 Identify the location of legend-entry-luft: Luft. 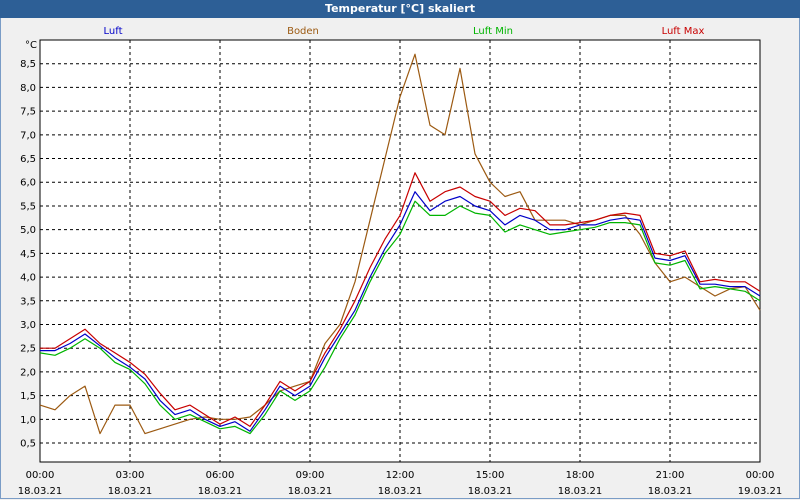
(113, 31).